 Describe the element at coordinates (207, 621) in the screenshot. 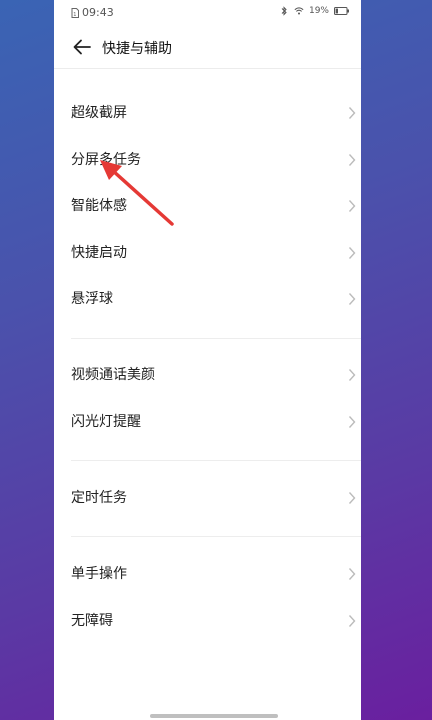

I see `menu-item-accessibility: 无障碍` at that location.